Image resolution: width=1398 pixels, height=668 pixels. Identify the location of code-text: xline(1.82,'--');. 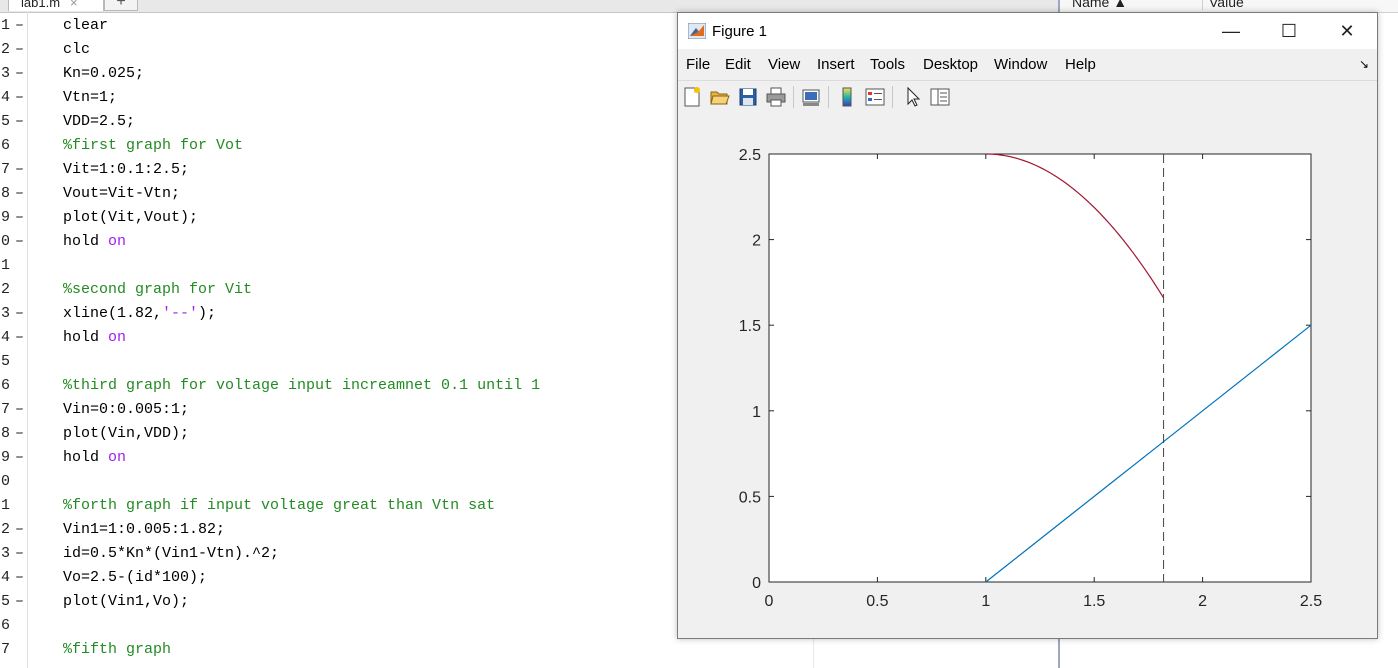
(139, 314).